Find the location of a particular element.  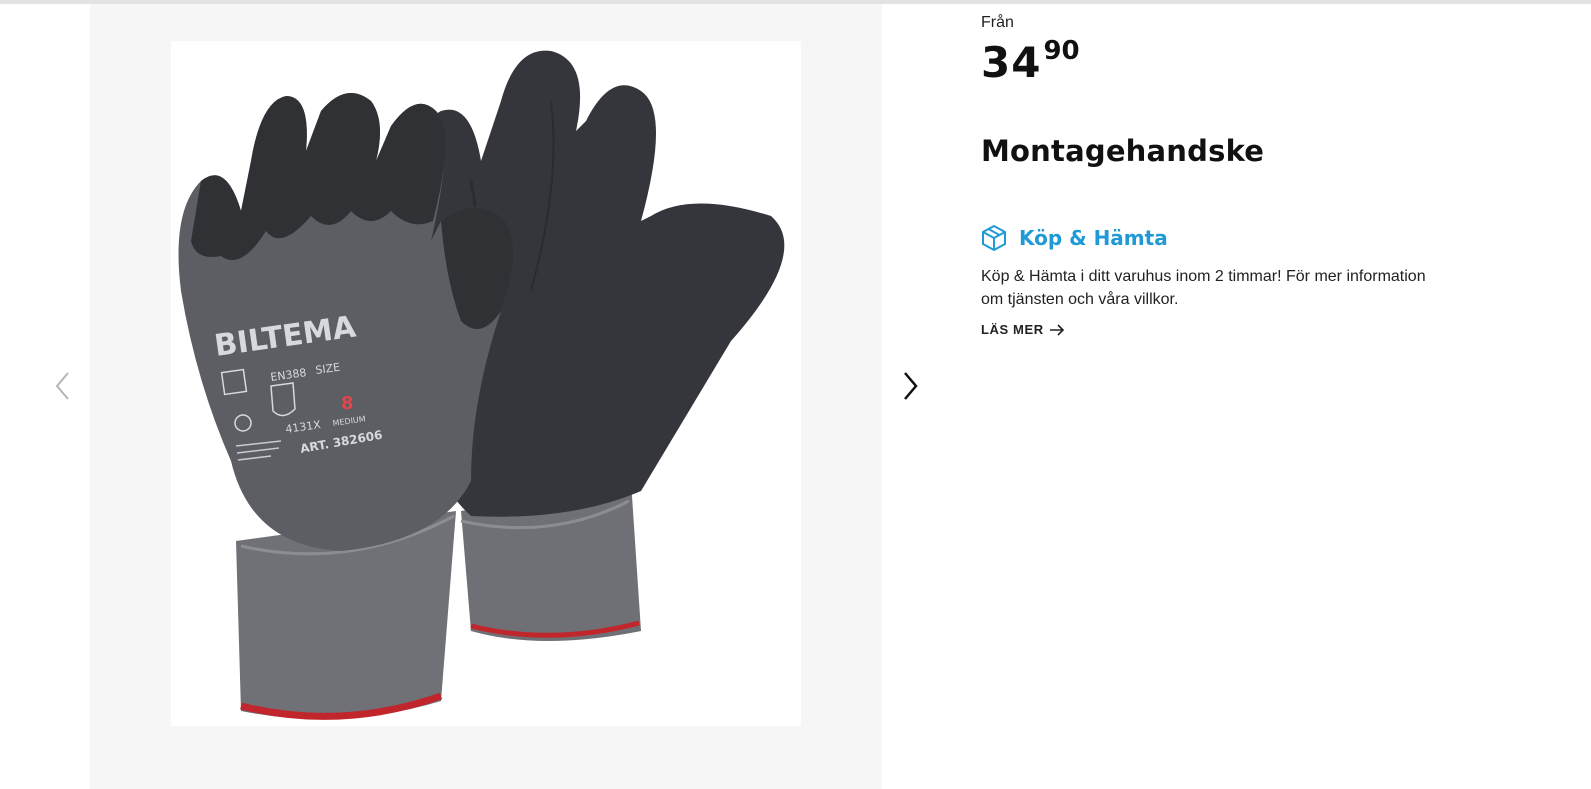

read-more-link: LÄS MER is located at coordinates (1023, 329).